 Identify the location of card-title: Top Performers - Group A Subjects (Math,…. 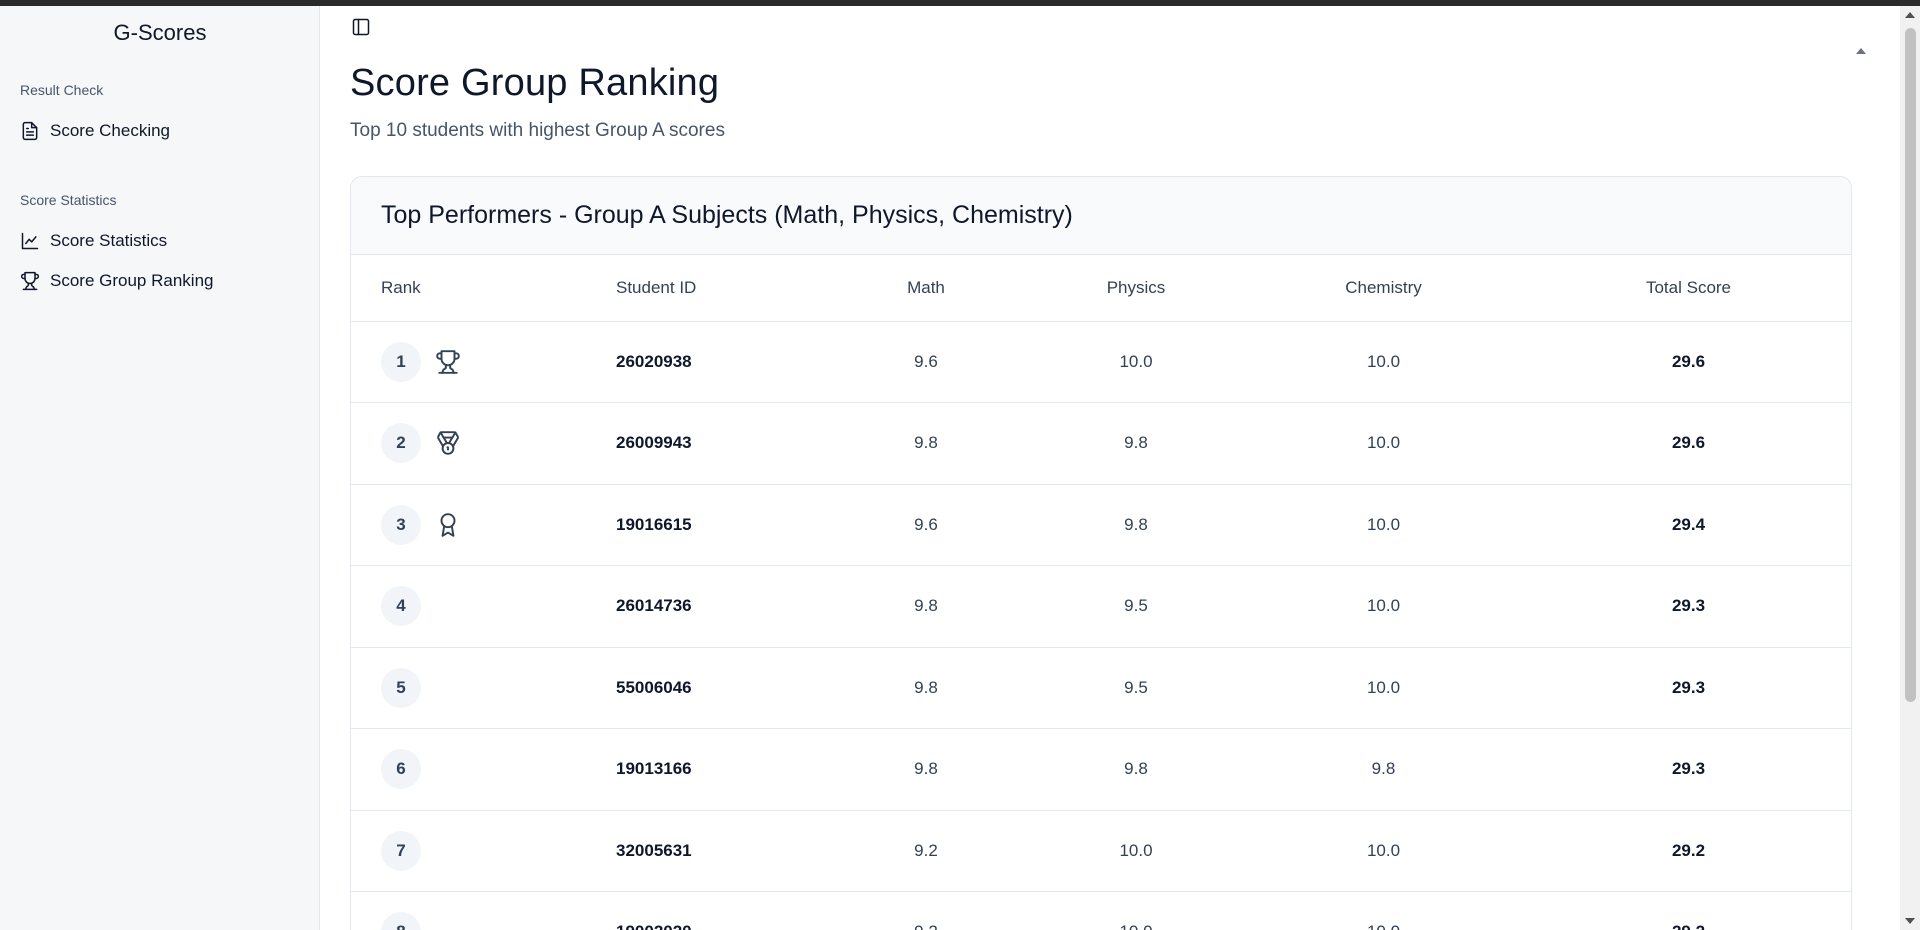
(1101, 216).